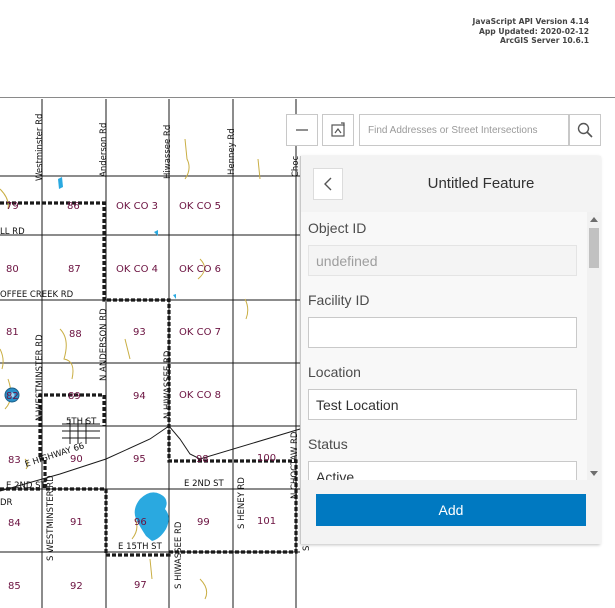 Image resolution: width=615 pixels, height=608 pixels. What do you see at coordinates (140, 585) in the screenshot?
I see `section-label: 97` at bounding box center [140, 585].